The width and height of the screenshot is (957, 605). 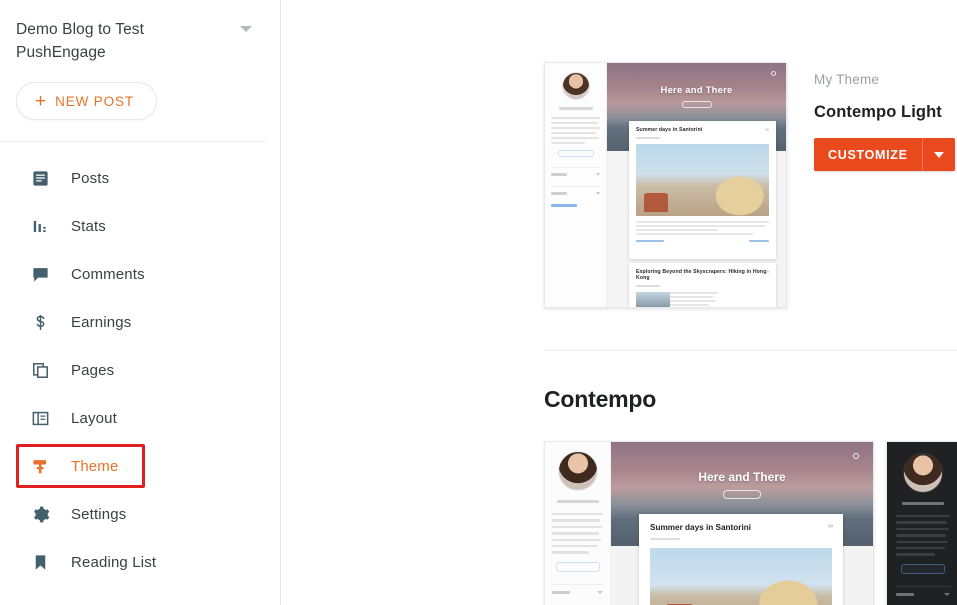 I want to click on stats-icon, so click(x=40, y=226).